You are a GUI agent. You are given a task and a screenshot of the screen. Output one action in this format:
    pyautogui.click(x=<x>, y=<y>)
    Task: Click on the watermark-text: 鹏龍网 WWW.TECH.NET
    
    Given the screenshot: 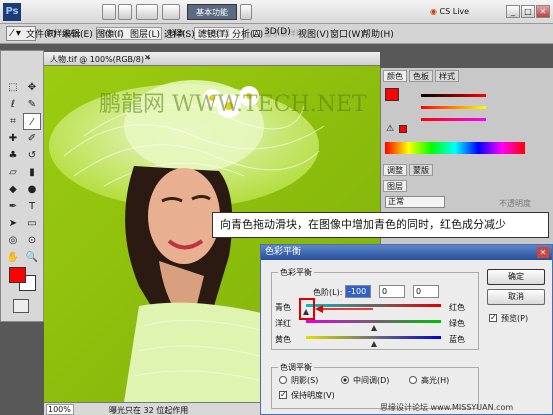 What is the action you would take?
    pyautogui.click(x=233, y=104)
    